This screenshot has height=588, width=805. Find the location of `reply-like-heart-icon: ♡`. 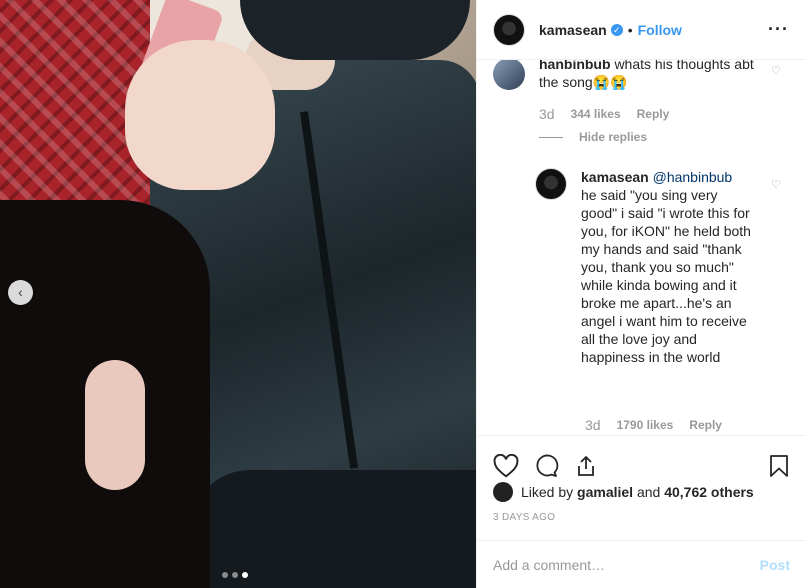

reply-like-heart-icon: ♡ is located at coordinates (776, 184).